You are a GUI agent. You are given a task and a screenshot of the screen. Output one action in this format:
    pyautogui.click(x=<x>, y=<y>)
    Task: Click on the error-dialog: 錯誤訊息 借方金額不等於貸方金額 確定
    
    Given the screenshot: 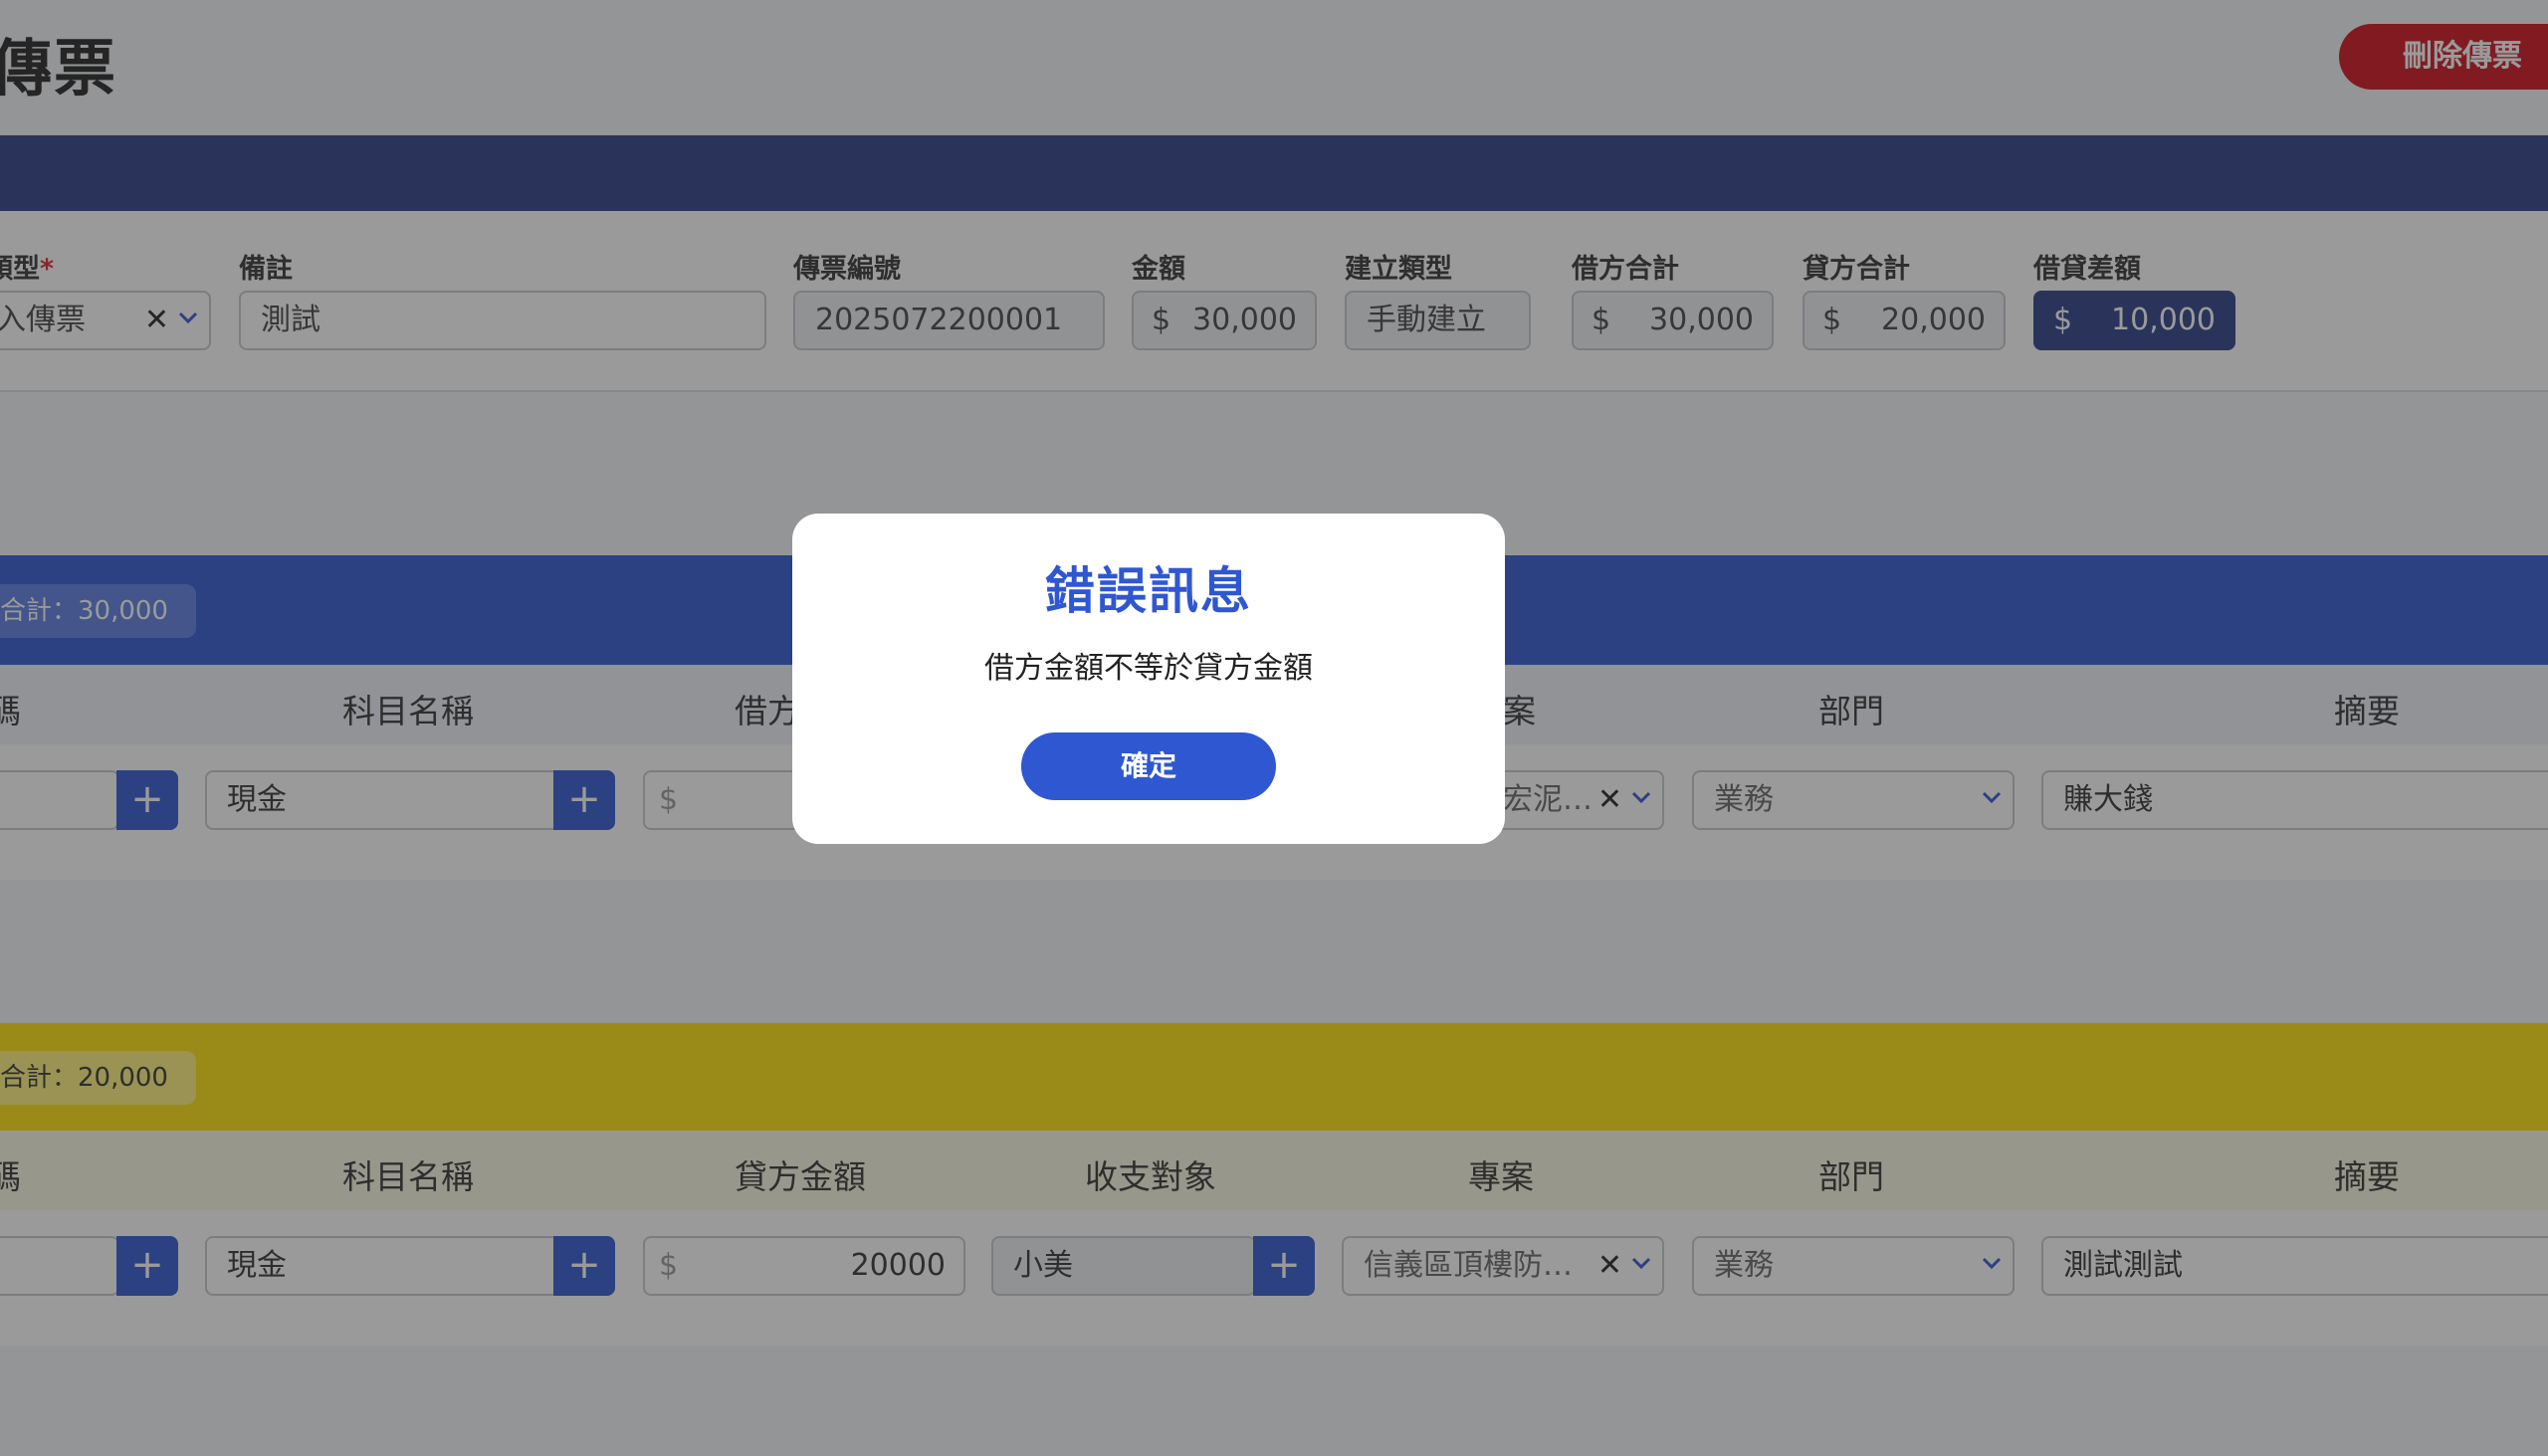 What is the action you would take?
    pyautogui.click(x=1148, y=679)
    